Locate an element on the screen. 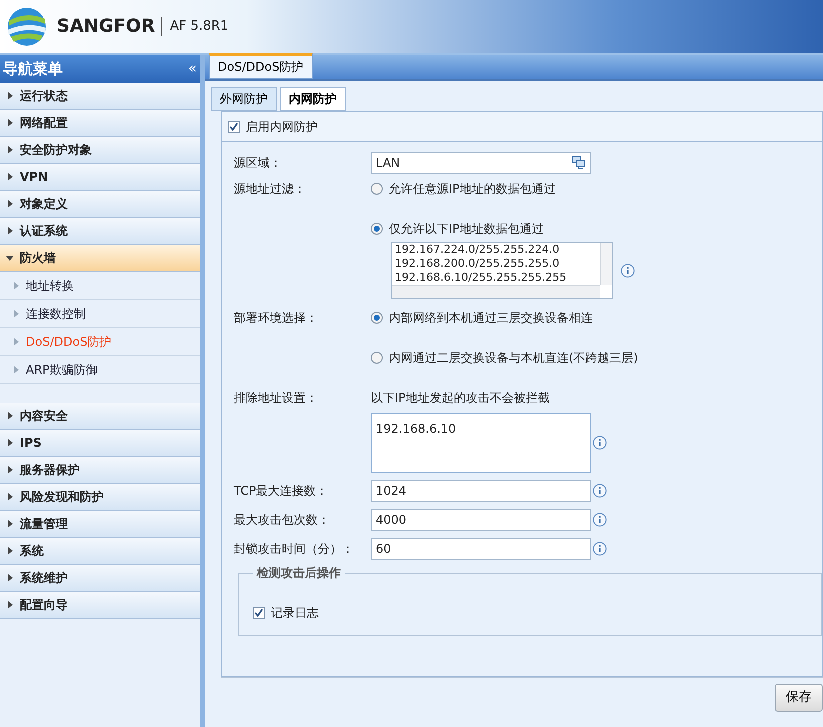  network-picker-icon is located at coordinates (579, 163).